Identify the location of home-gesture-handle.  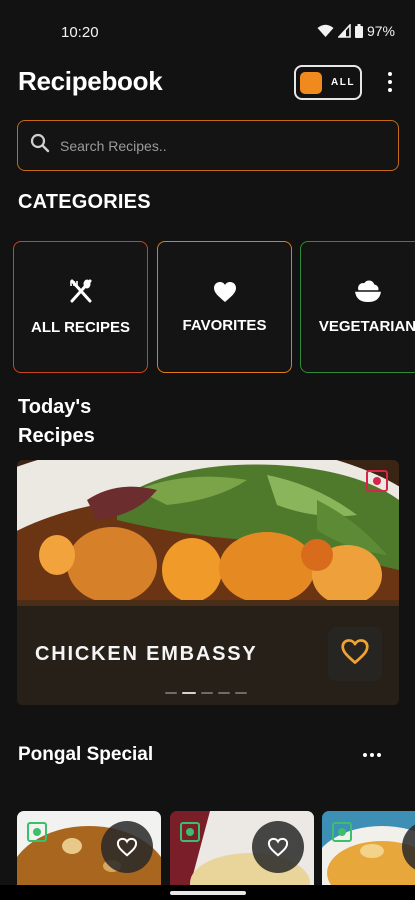
(208, 893).